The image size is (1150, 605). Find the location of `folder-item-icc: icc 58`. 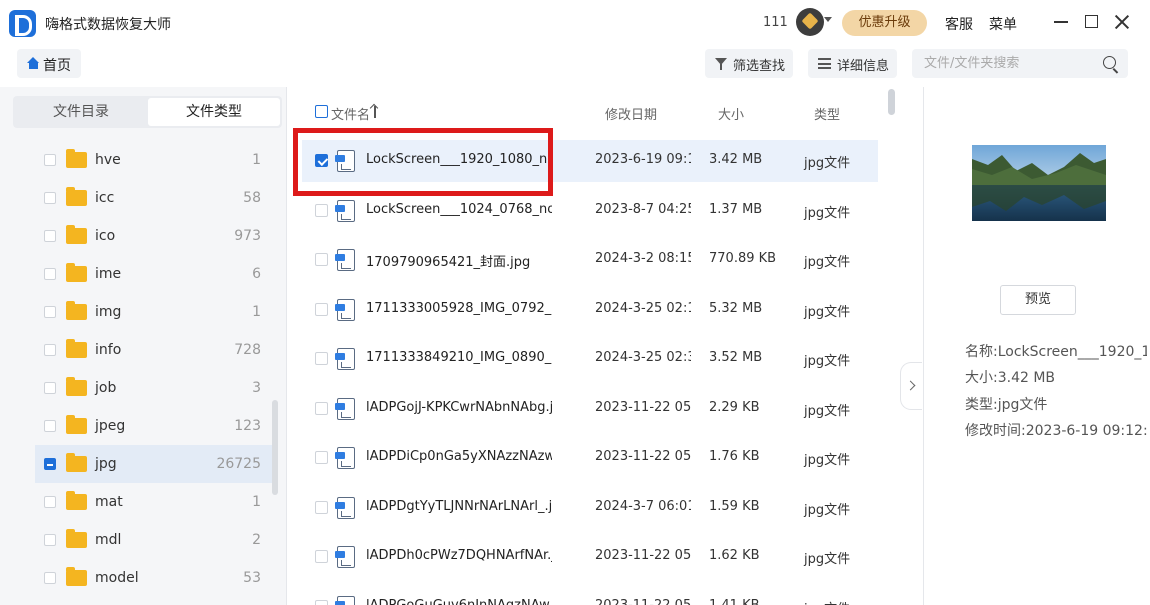

folder-item-icc: icc 58 is located at coordinates (153, 198).